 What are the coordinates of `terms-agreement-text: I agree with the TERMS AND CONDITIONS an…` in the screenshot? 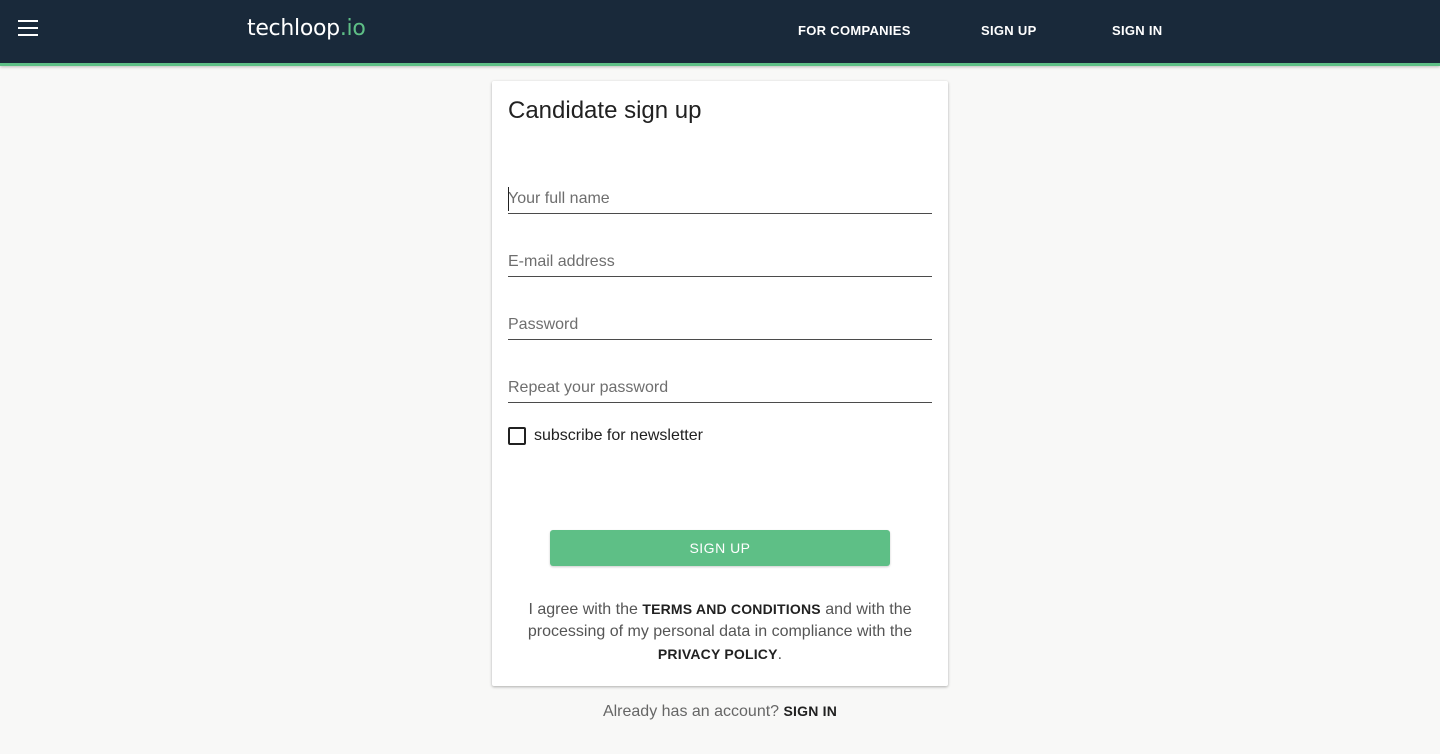 It's located at (720, 632).